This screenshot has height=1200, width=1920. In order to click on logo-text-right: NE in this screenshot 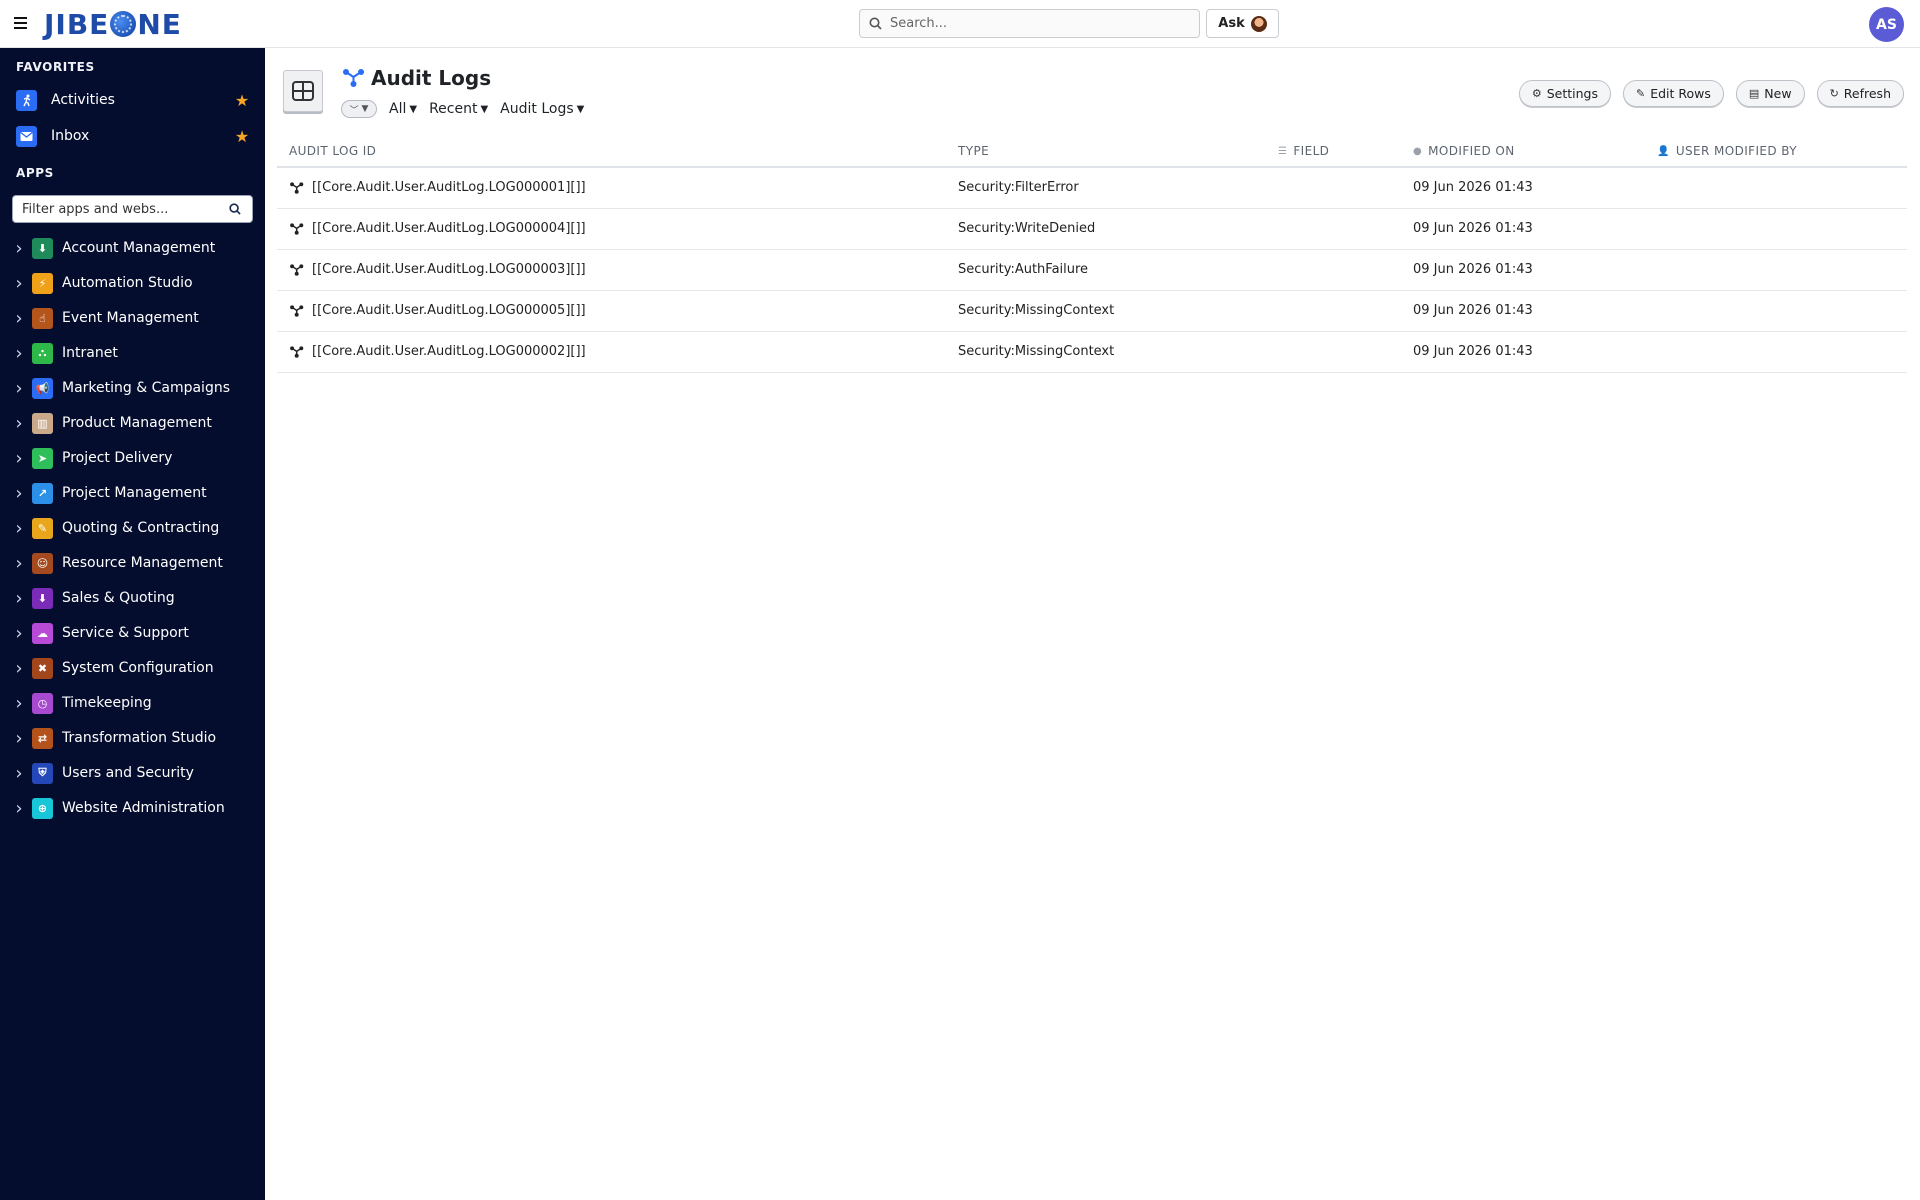, I will do `click(159, 24)`.